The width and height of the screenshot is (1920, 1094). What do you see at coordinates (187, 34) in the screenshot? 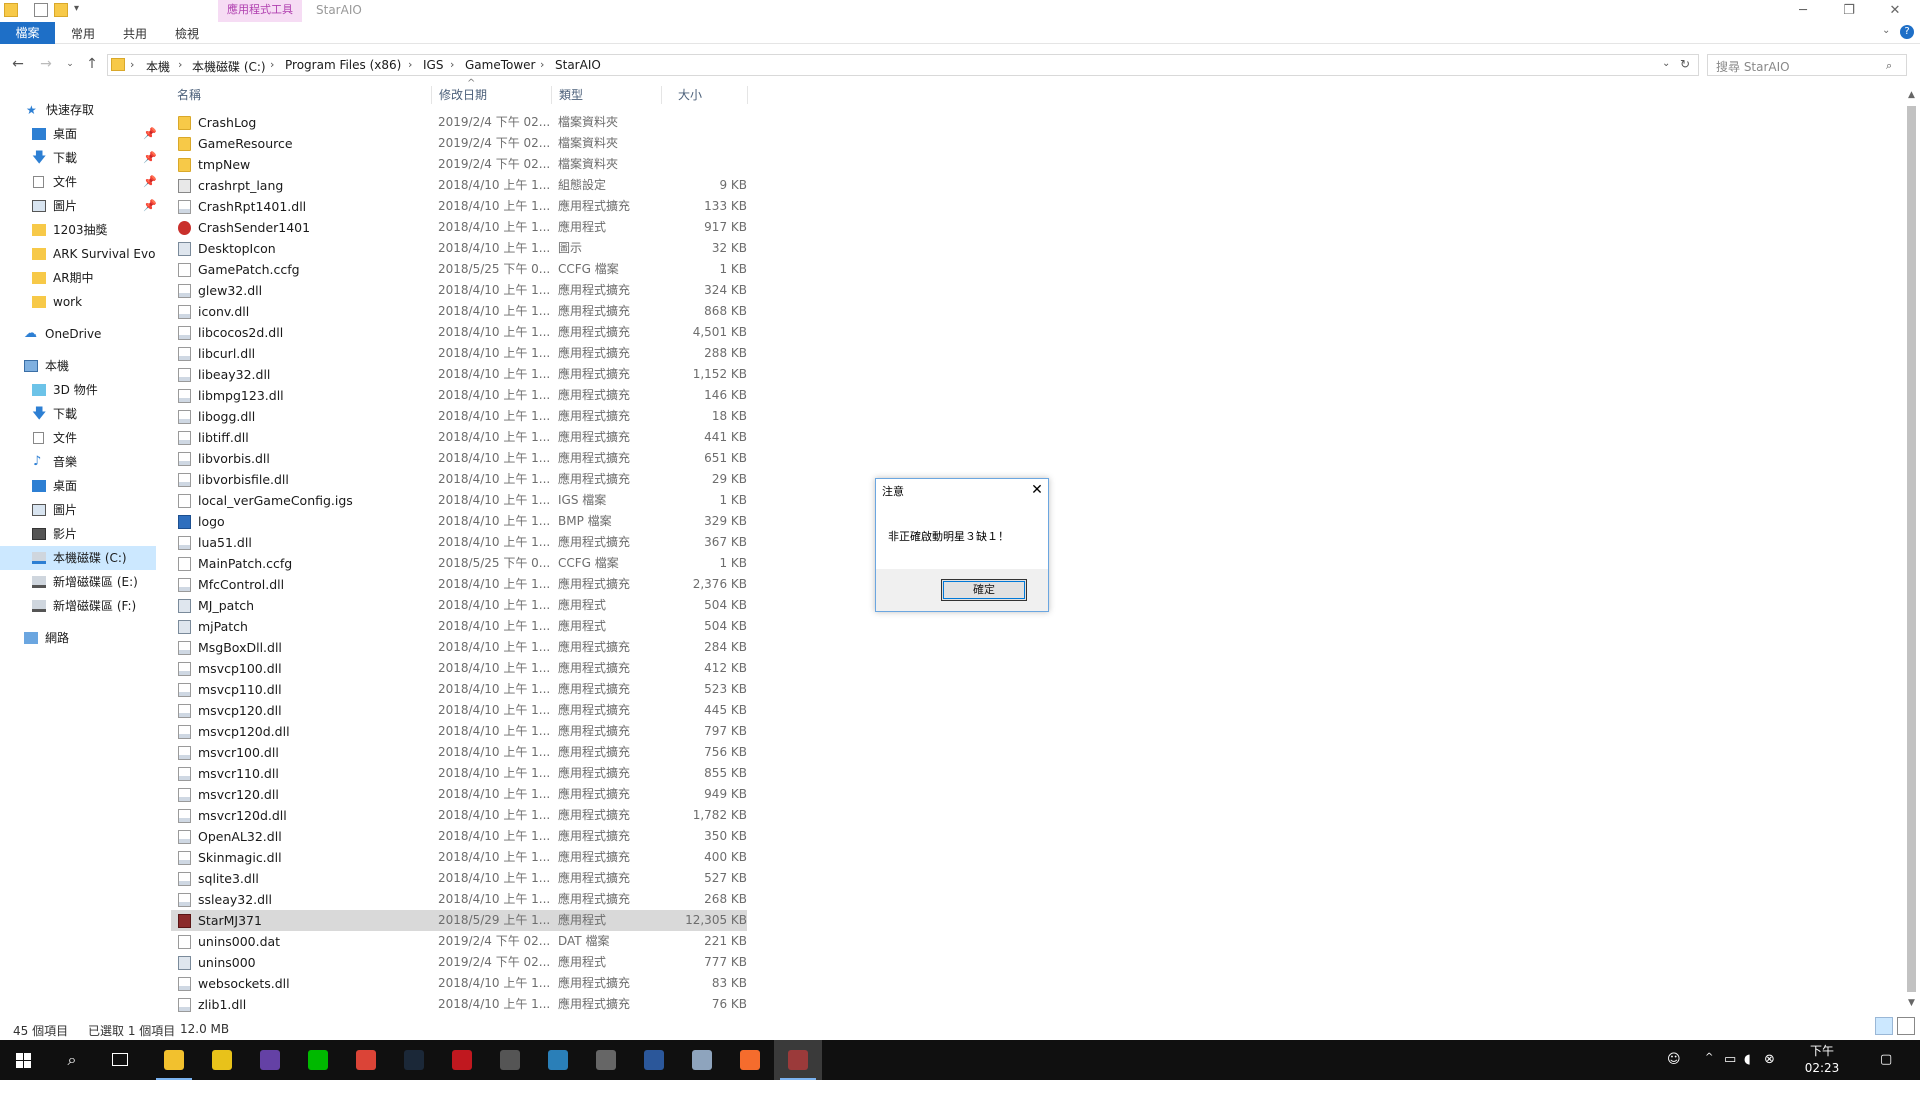
I see `tab-view: 檢視` at bounding box center [187, 34].